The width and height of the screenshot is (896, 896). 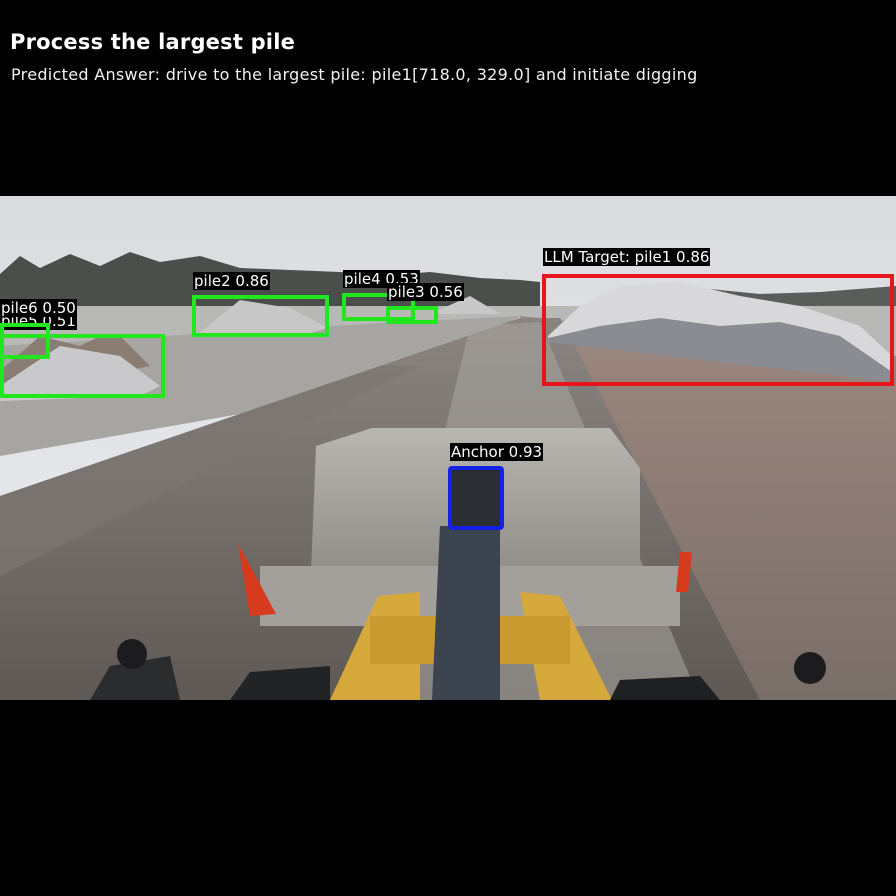 I want to click on label-pile2: pile2 0.86, so click(x=231, y=281).